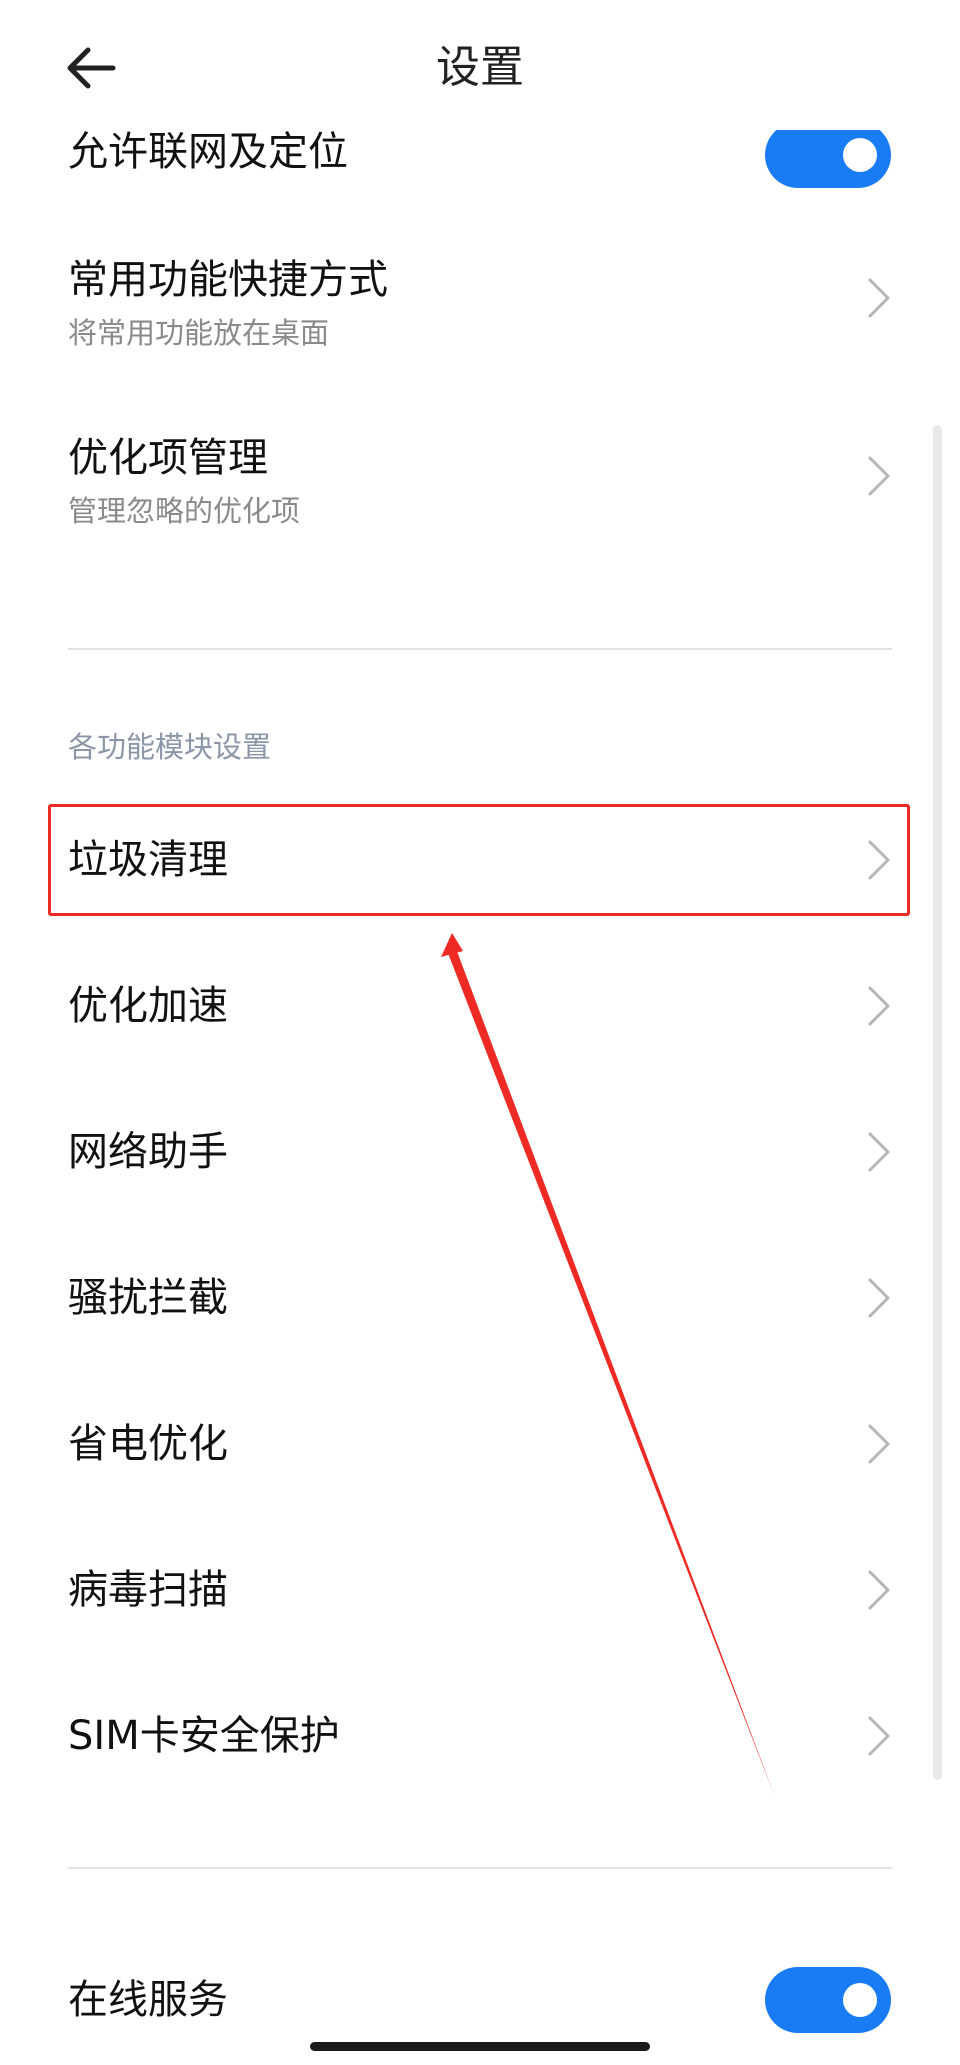 The image size is (960, 2065). Describe the element at coordinates (148, 2000) in the screenshot. I see `online-service-title: 在线服务` at that location.